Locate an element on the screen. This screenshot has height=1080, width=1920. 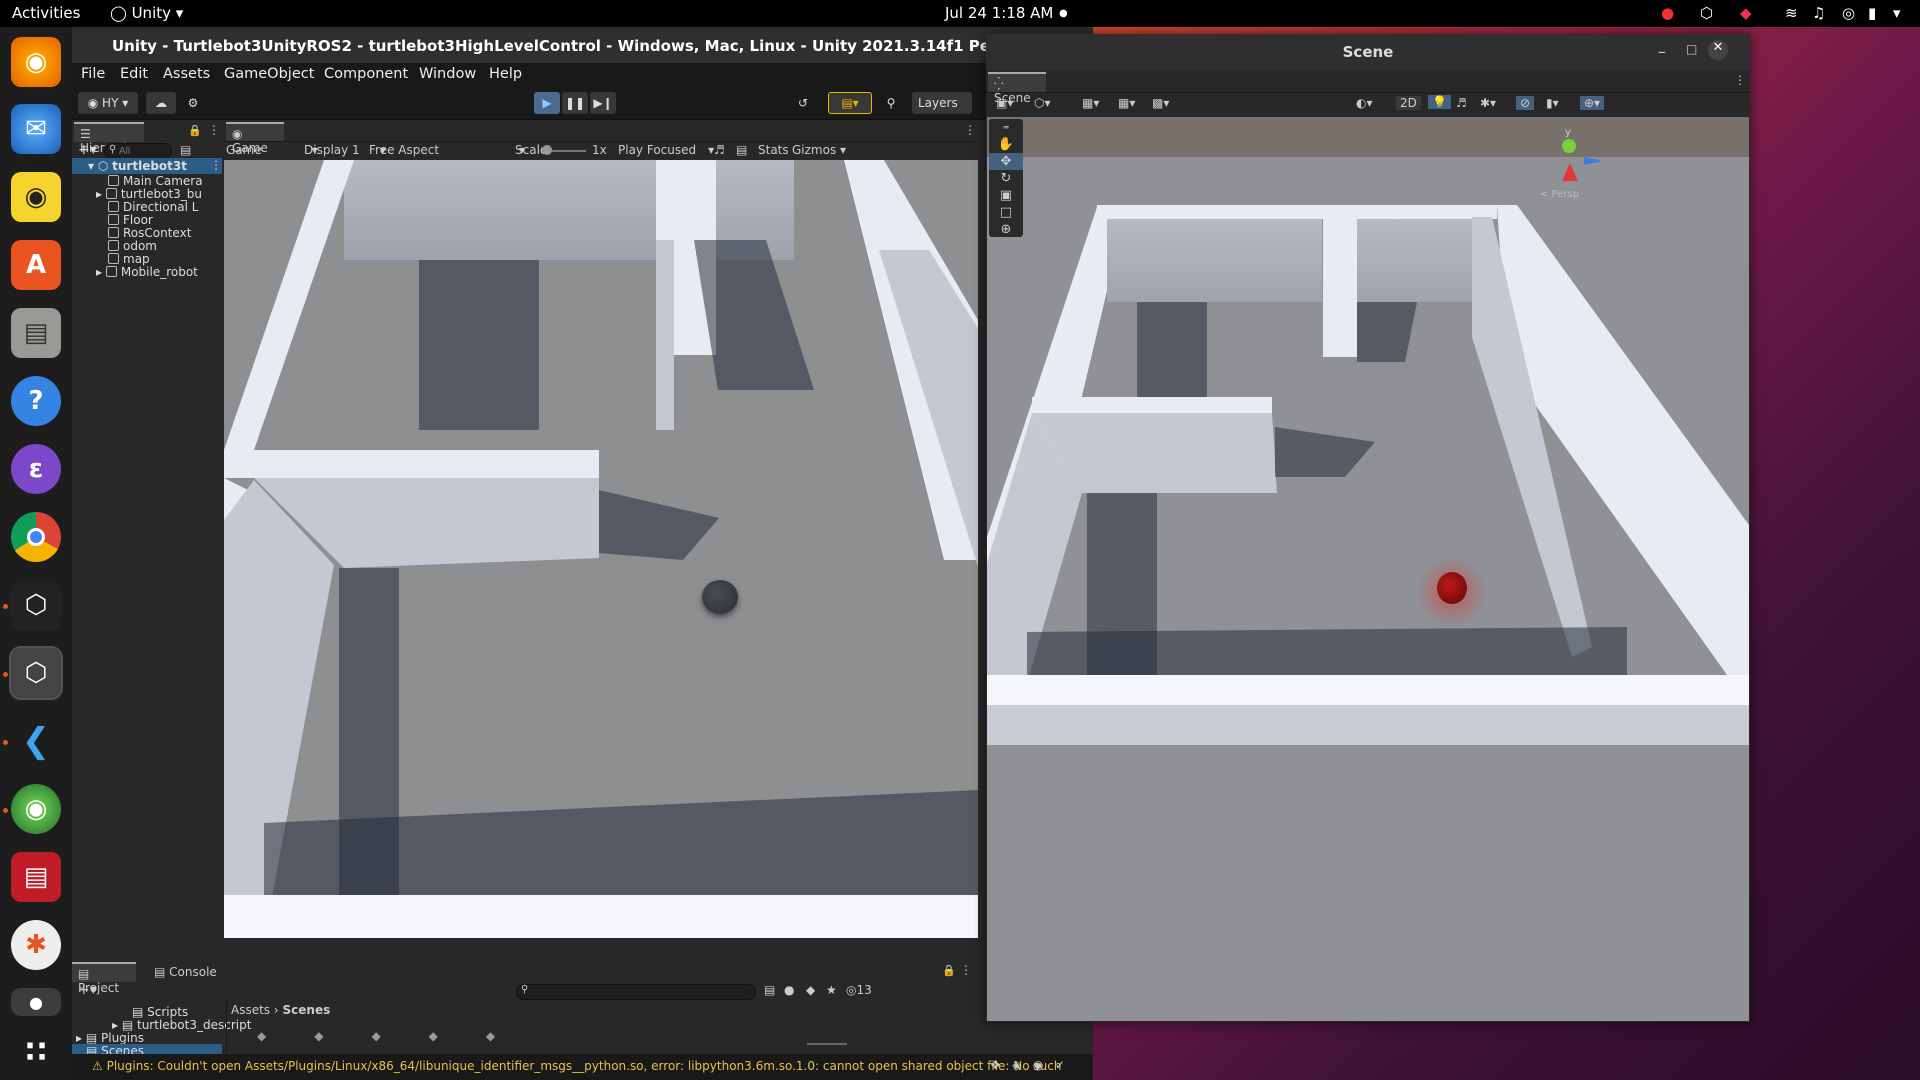
rqt-icon: ● is located at coordinates (36, 1002).